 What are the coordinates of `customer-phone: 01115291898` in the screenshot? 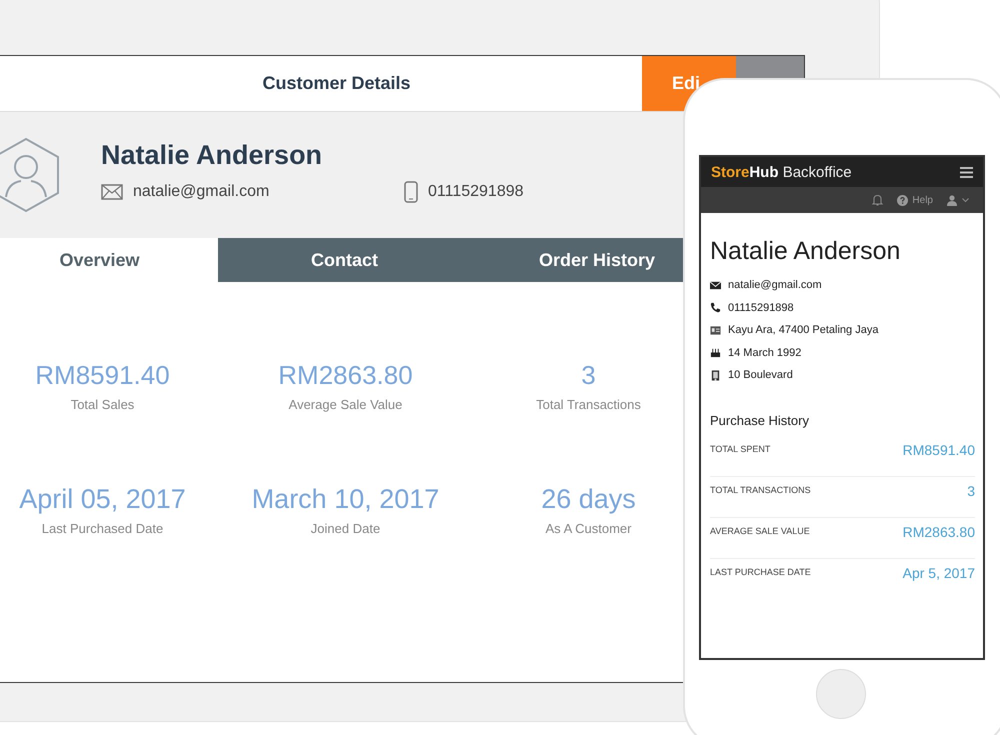 It's located at (476, 191).